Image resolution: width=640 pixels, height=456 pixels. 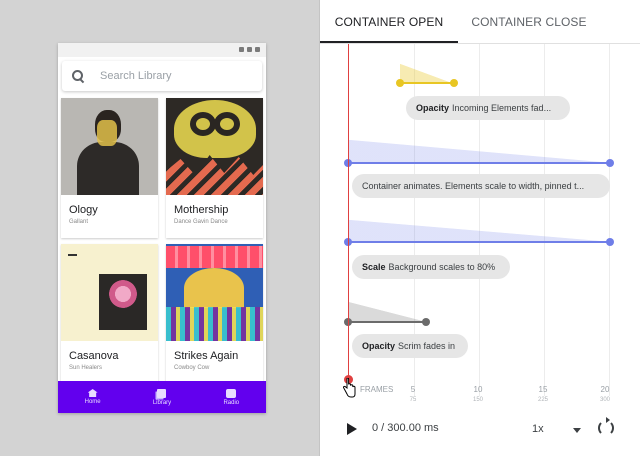 What do you see at coordinates (389, 42) in the screenshot?
I see `tab-indicator` at bounding box center [389, 42].